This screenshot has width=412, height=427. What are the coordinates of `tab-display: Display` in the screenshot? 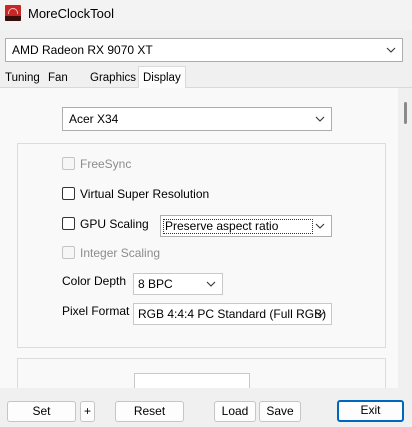 It's located at (162, 77).